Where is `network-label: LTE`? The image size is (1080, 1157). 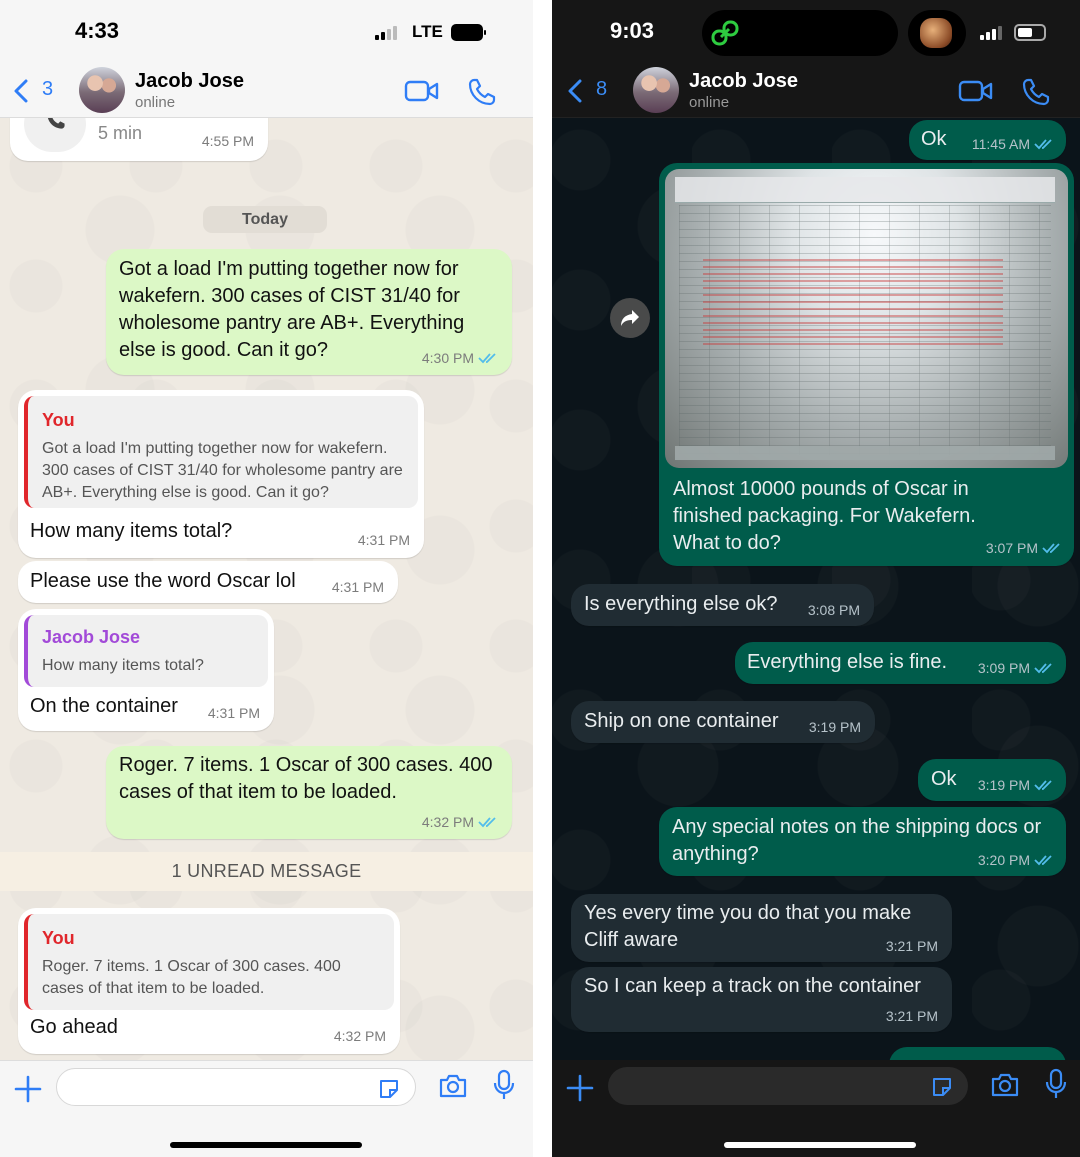 network-label: LTE is located at coordinates (427, 31).